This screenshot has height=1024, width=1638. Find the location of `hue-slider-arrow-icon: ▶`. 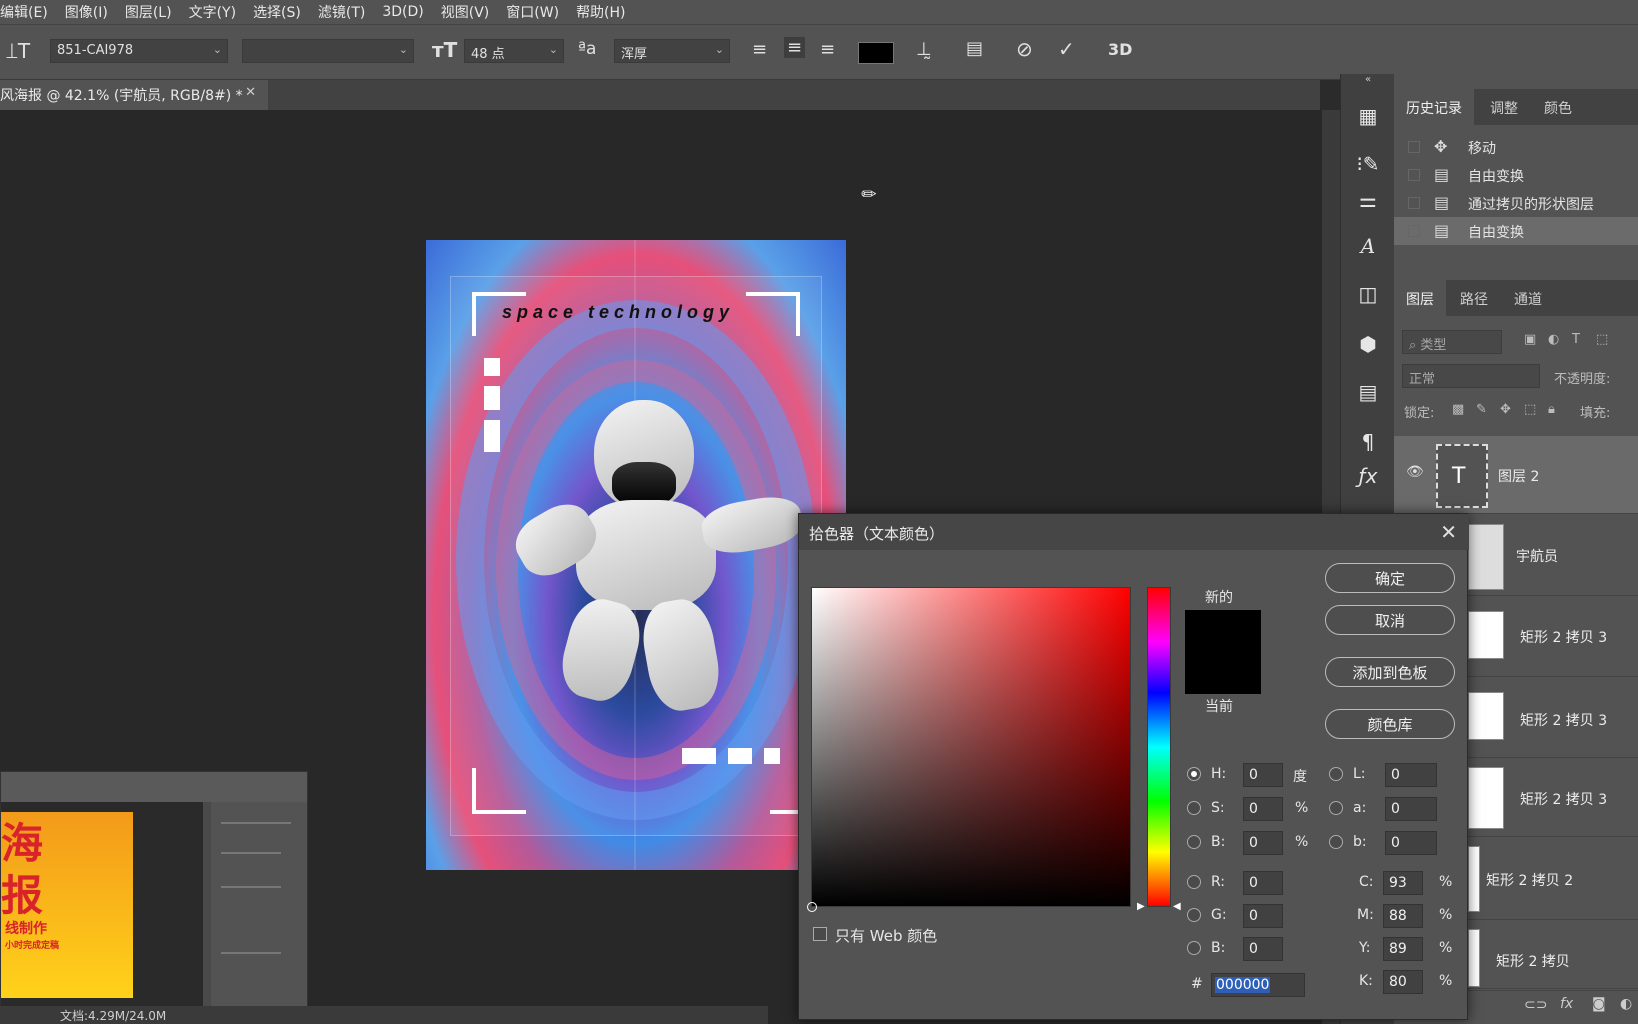

hue-slider-arrow-icon: ▶ is located at coordinates (1141, 906).